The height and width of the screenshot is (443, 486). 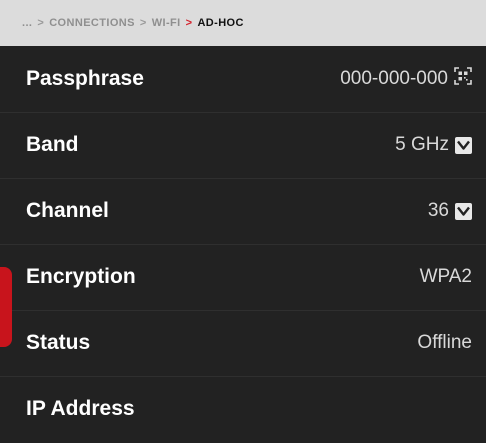 What do you see at coordinates (438, 210) in the screenshot?
I see `channel-value: 36` at bounding box center [438, 210].